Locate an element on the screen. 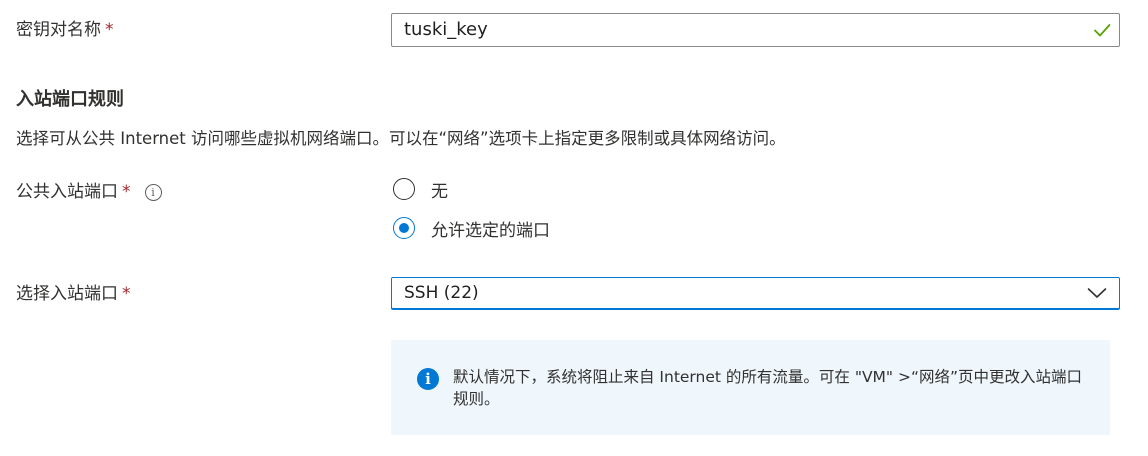 The height and width of the screenshot is (456, 1148). key-pair-name-label-text: 密钥对名称 is located at coordinates (58, 30).